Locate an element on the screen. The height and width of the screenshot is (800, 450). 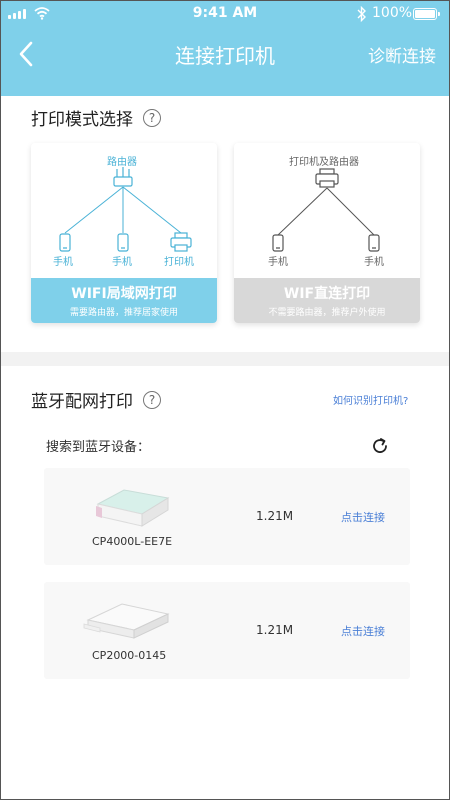
wifi-mode-card: 路由器 手机 手机 打印机 WIFI局域网打印 需要路由器，推荐居家使用 is located at coordinates (124, 233).